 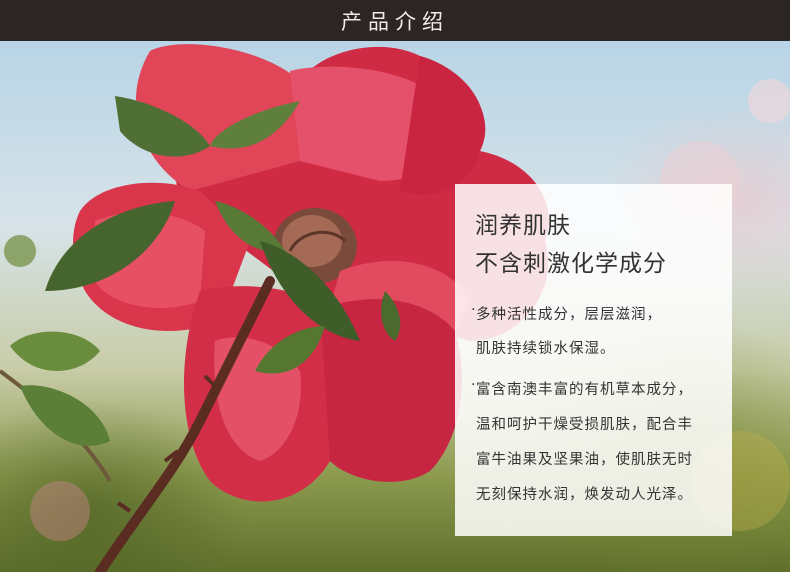 What do you see at coordinates (523, 226) in the screenshot?
I see `panel-title-line-1: 润养肌肤` at bounding box center [523, 226].